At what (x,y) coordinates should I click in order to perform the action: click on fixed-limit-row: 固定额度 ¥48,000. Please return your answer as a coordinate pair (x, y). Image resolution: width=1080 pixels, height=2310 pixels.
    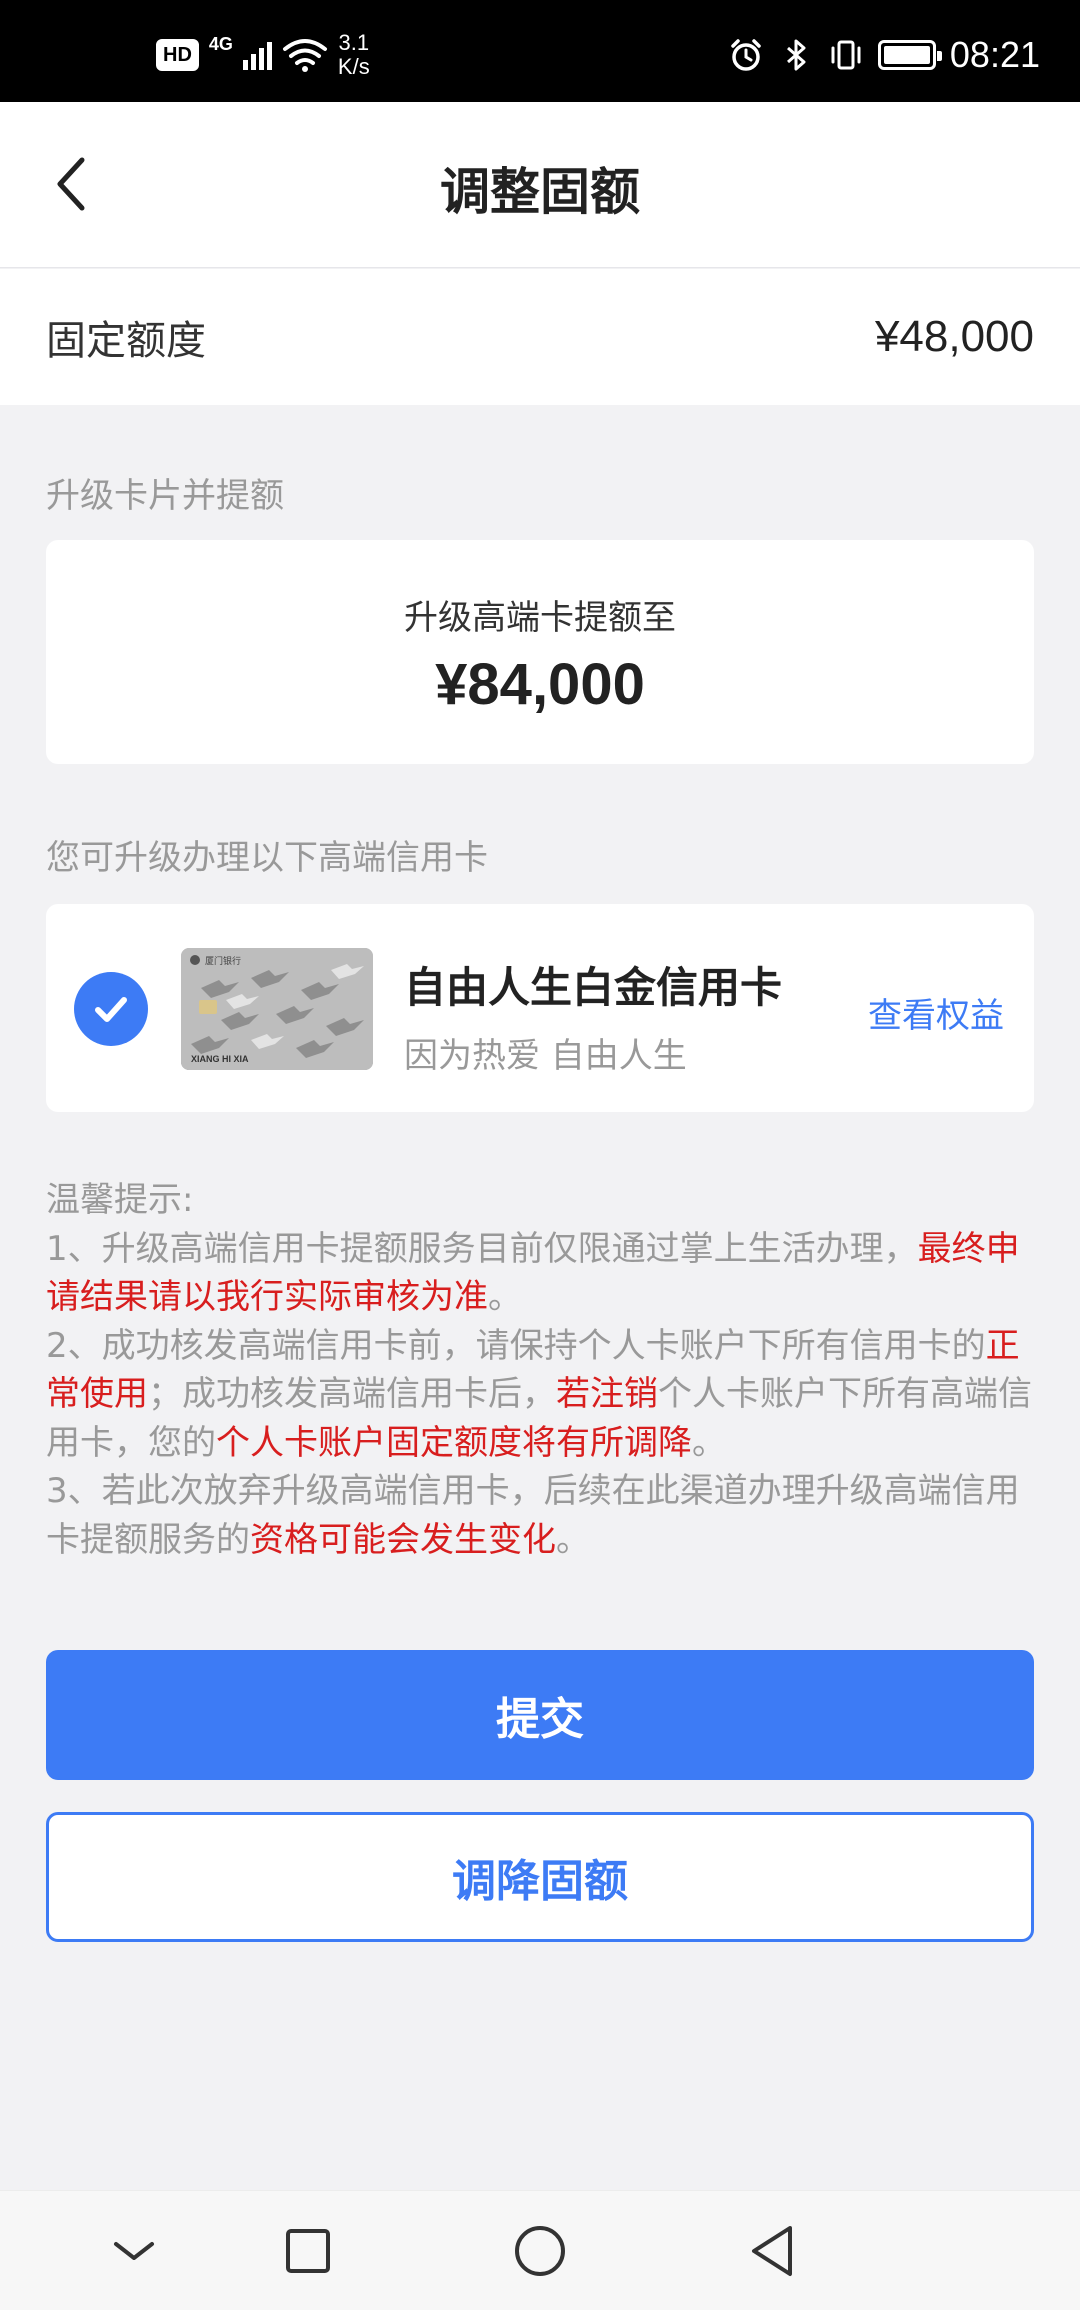
    Looking at the image, I should click on (540, 337).